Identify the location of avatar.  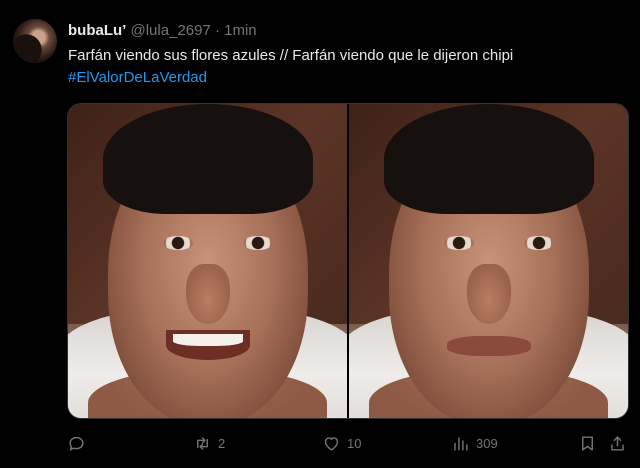
(35, 41).